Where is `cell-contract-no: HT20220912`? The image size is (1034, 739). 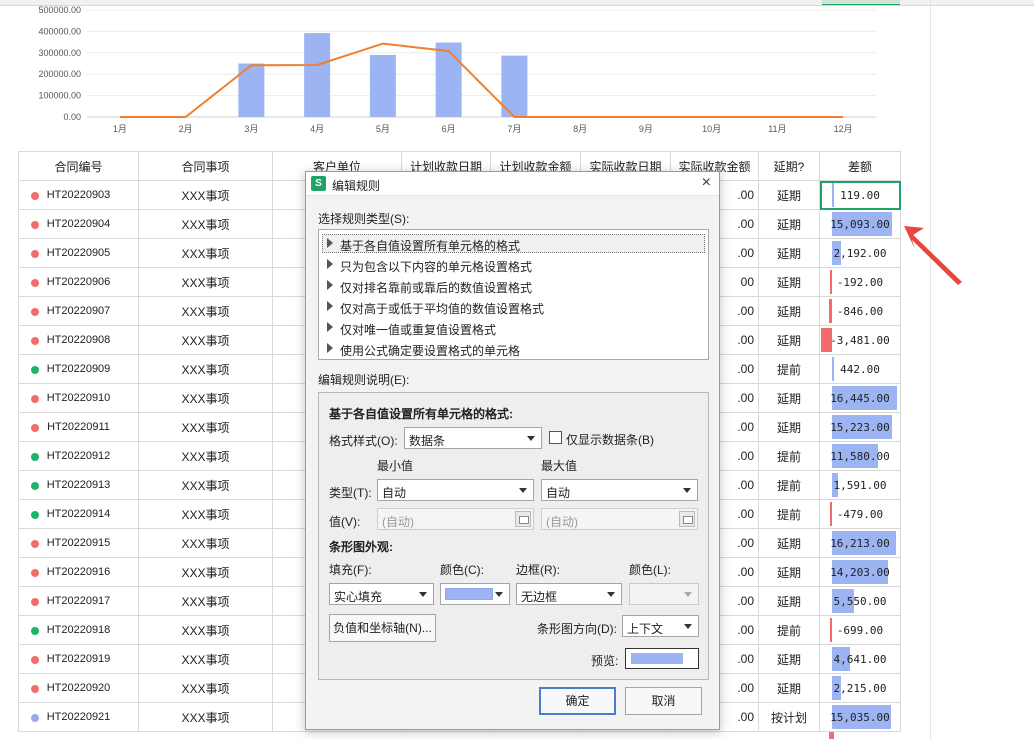
cell-contract-no: HT20220912 is located at coordinates (78, 456).